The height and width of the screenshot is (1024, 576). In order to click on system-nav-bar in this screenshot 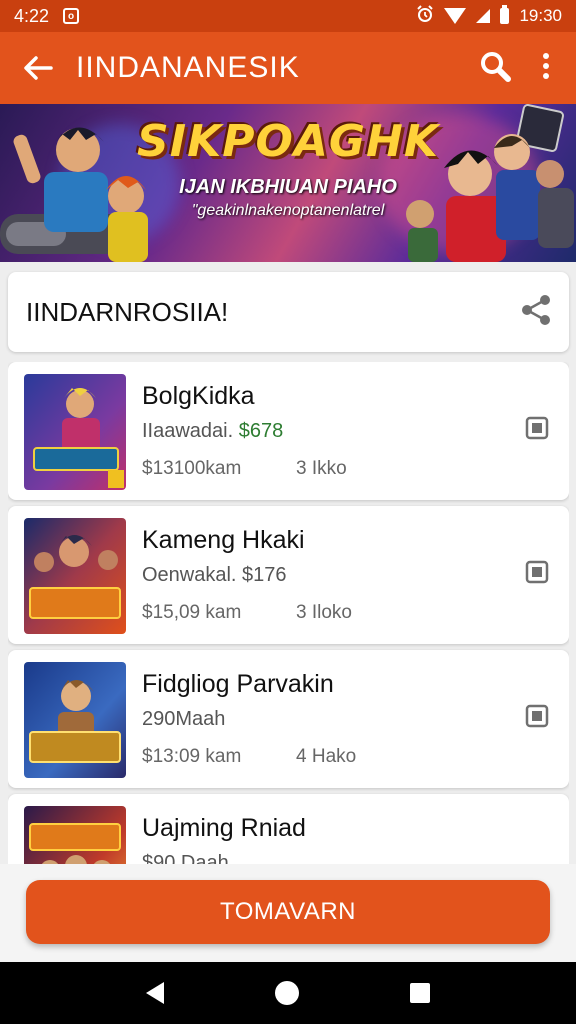, I will do `click(288, 993)`.